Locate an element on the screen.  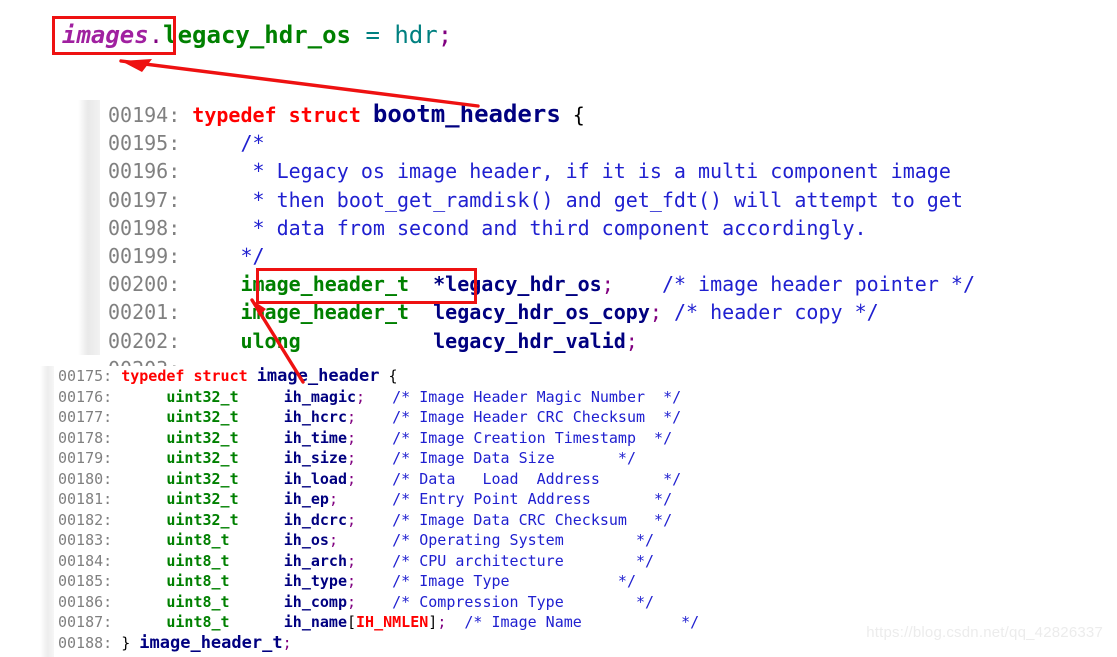
code-line: 00194: typedef struct bootm_headers { is located at coordinates (526, 114).